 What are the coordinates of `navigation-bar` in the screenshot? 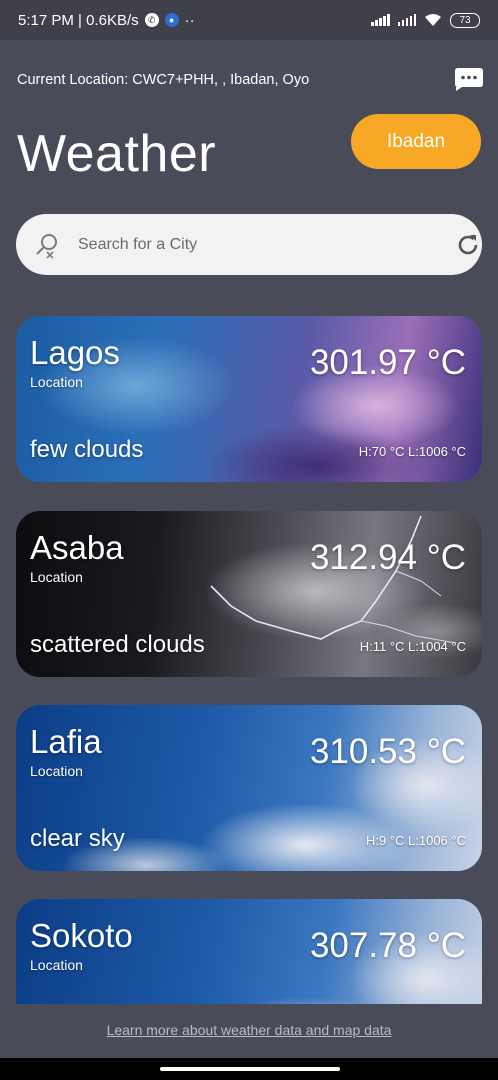 It's located at (249, 1069).